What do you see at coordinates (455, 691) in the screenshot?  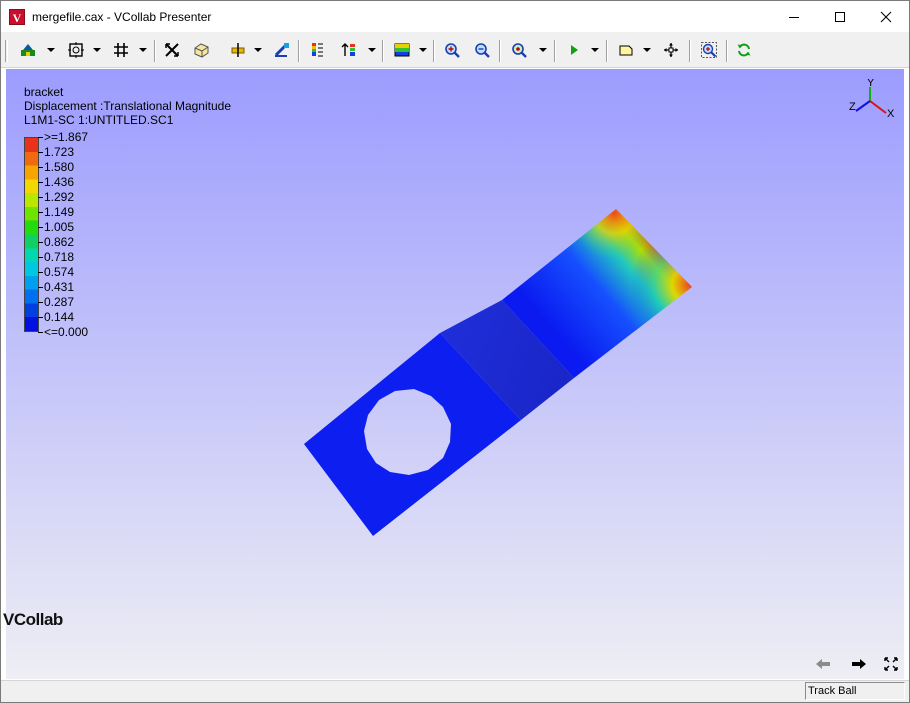 I see `status-bar: Track Ball` at bounding box center [455, 691].